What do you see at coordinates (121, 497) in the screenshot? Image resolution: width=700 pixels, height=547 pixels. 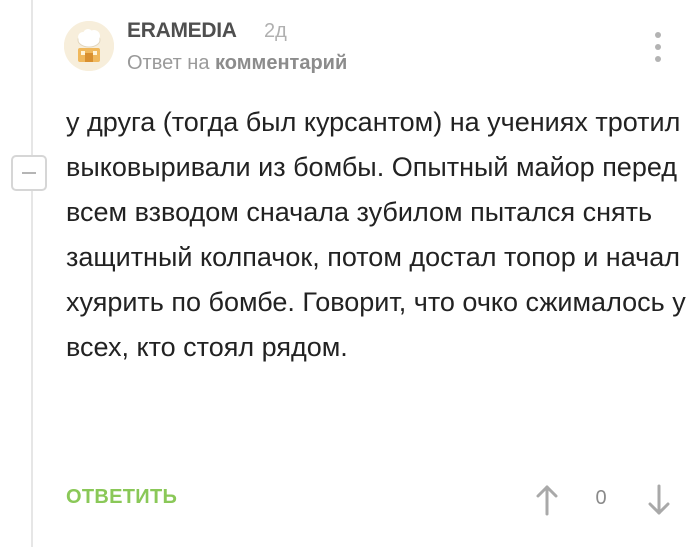 I see `reply-button: ОТВЕТИТЬ` at bounding box center [121, 497].